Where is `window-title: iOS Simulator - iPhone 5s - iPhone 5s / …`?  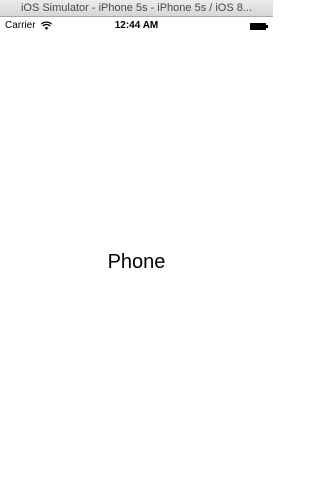
window-title: iOS Simulator - iPhone 5s - iPhone 5s / … is located at coordinates (136, 8).